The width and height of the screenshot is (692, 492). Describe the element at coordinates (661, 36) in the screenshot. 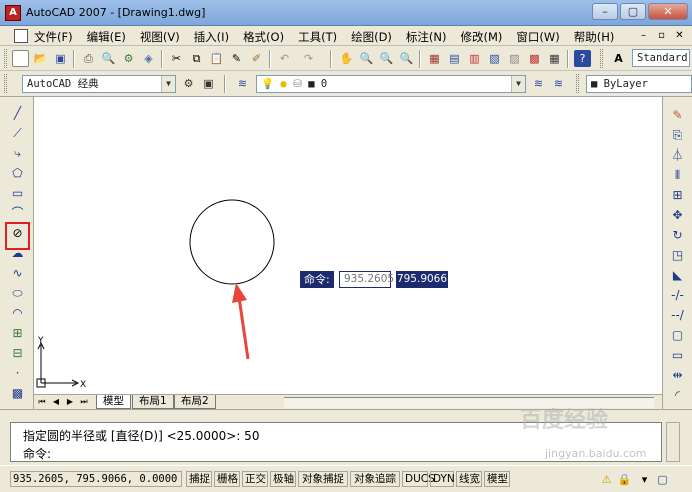

I see `doc-restore-button: ▫` at that location.